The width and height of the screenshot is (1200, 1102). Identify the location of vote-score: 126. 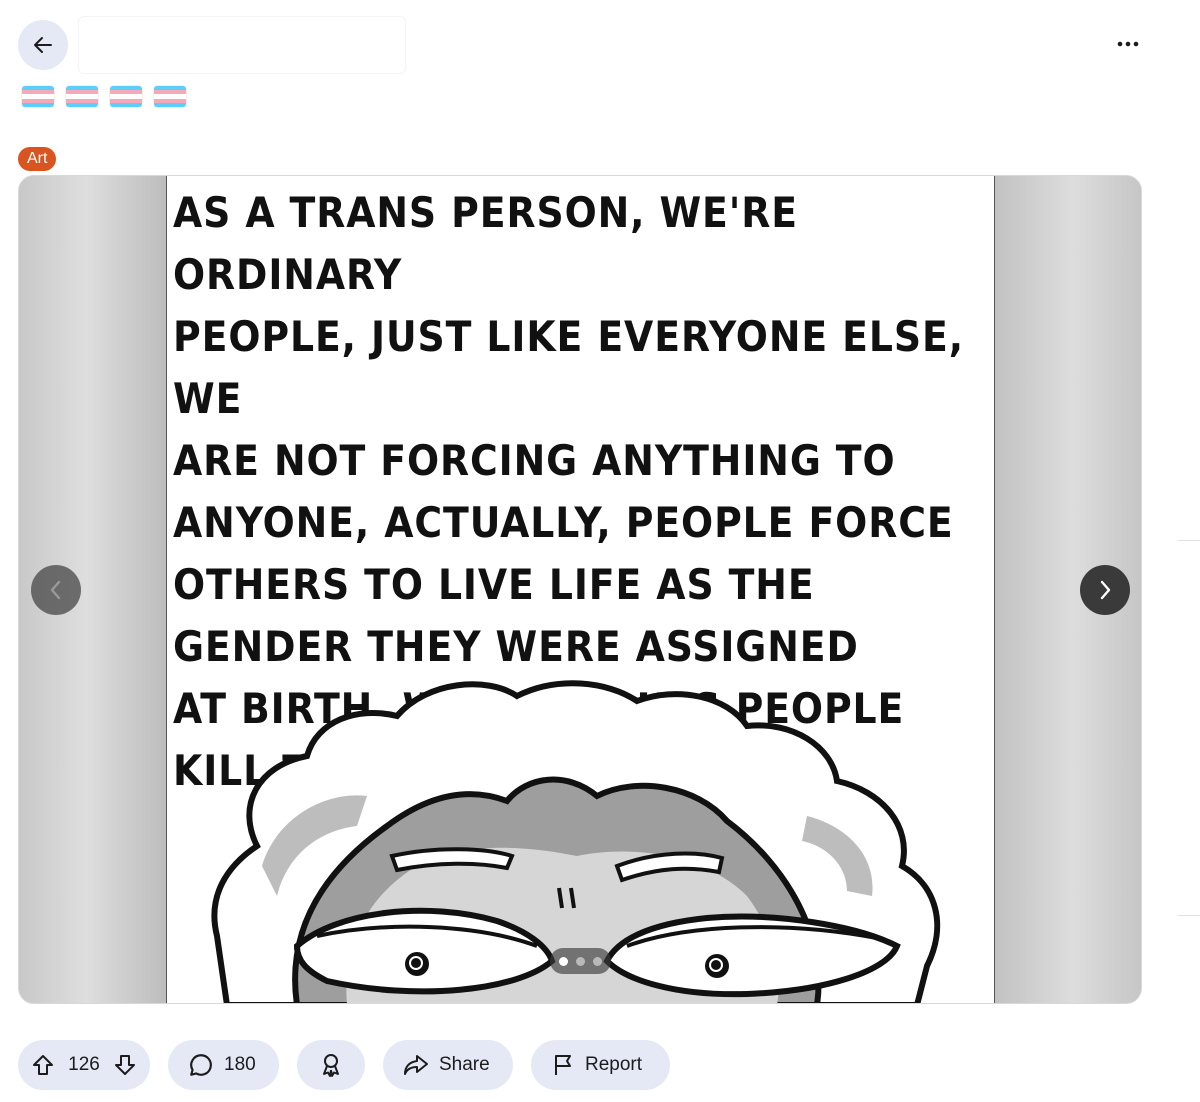
(84, 1064).